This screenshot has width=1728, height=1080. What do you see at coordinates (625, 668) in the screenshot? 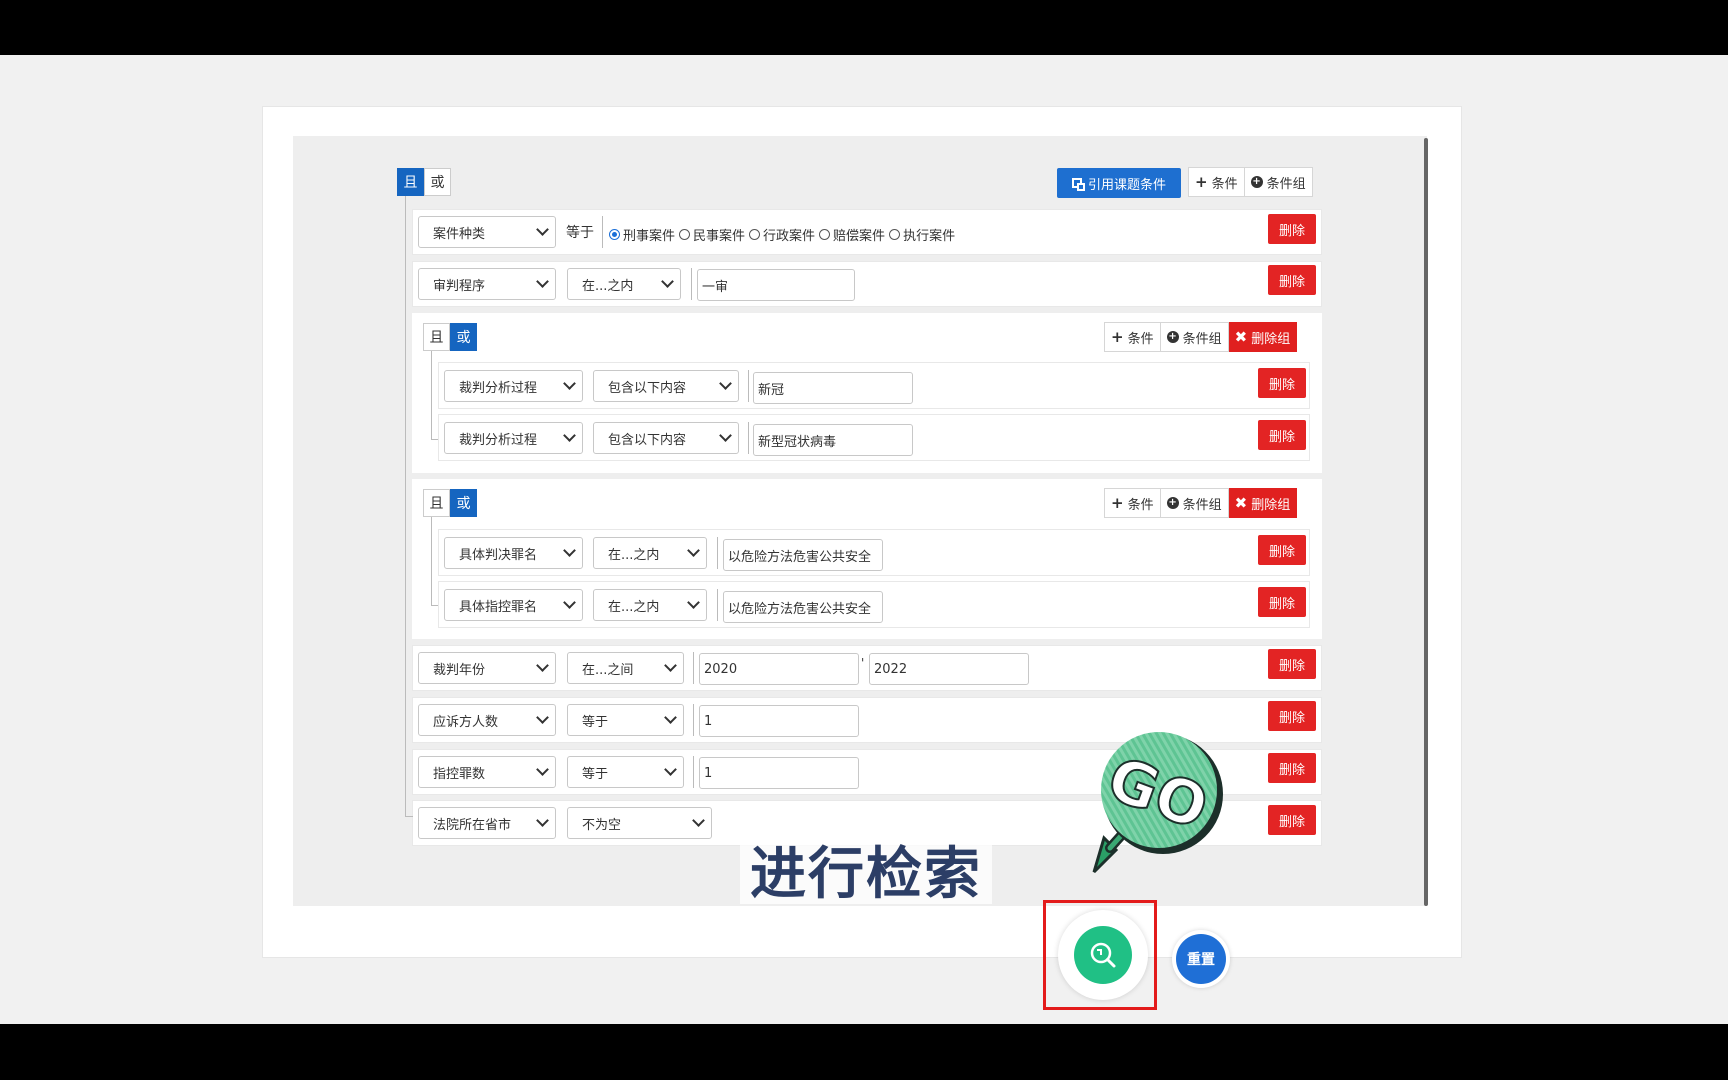
I see `operator-select: 在...之间` at bounding box center [625, 668].